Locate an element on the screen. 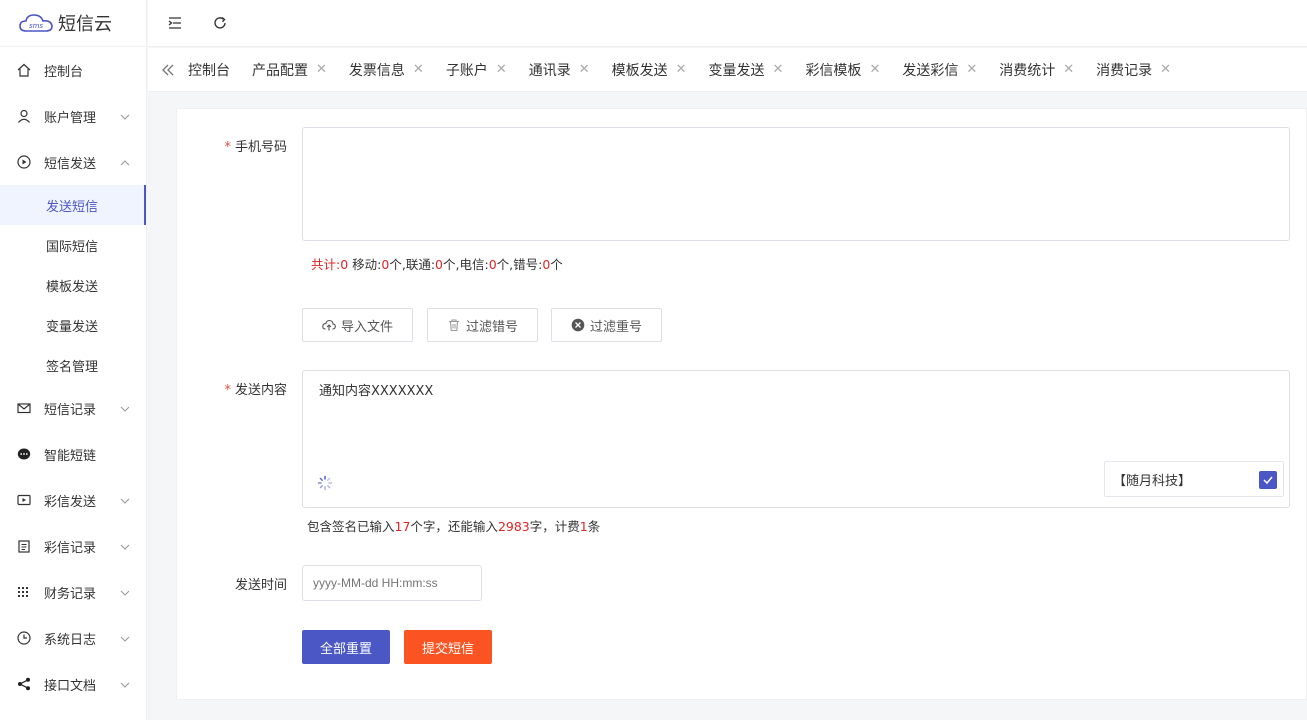 This screenshot has width=1307, height=720. sidebar-item-mms-records: 彩信记录 is located at coordinates (73, 546).